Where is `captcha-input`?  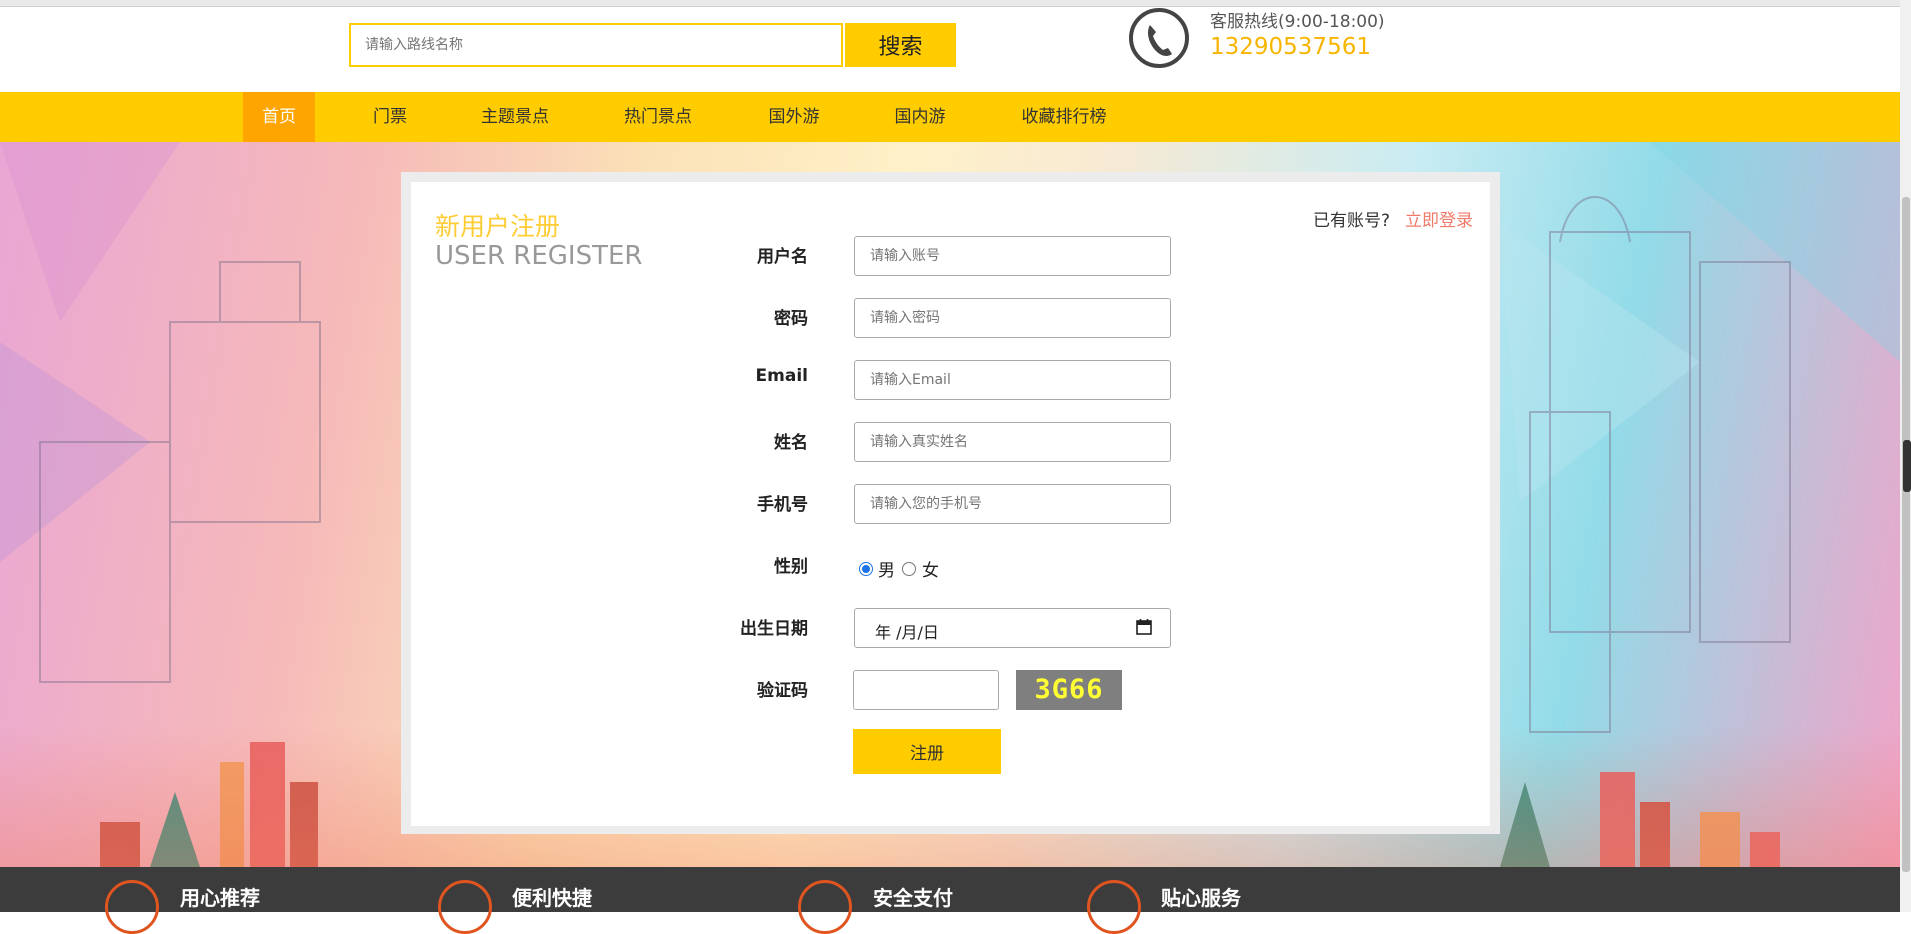 captcha-input is located at coordinates (926, 690).